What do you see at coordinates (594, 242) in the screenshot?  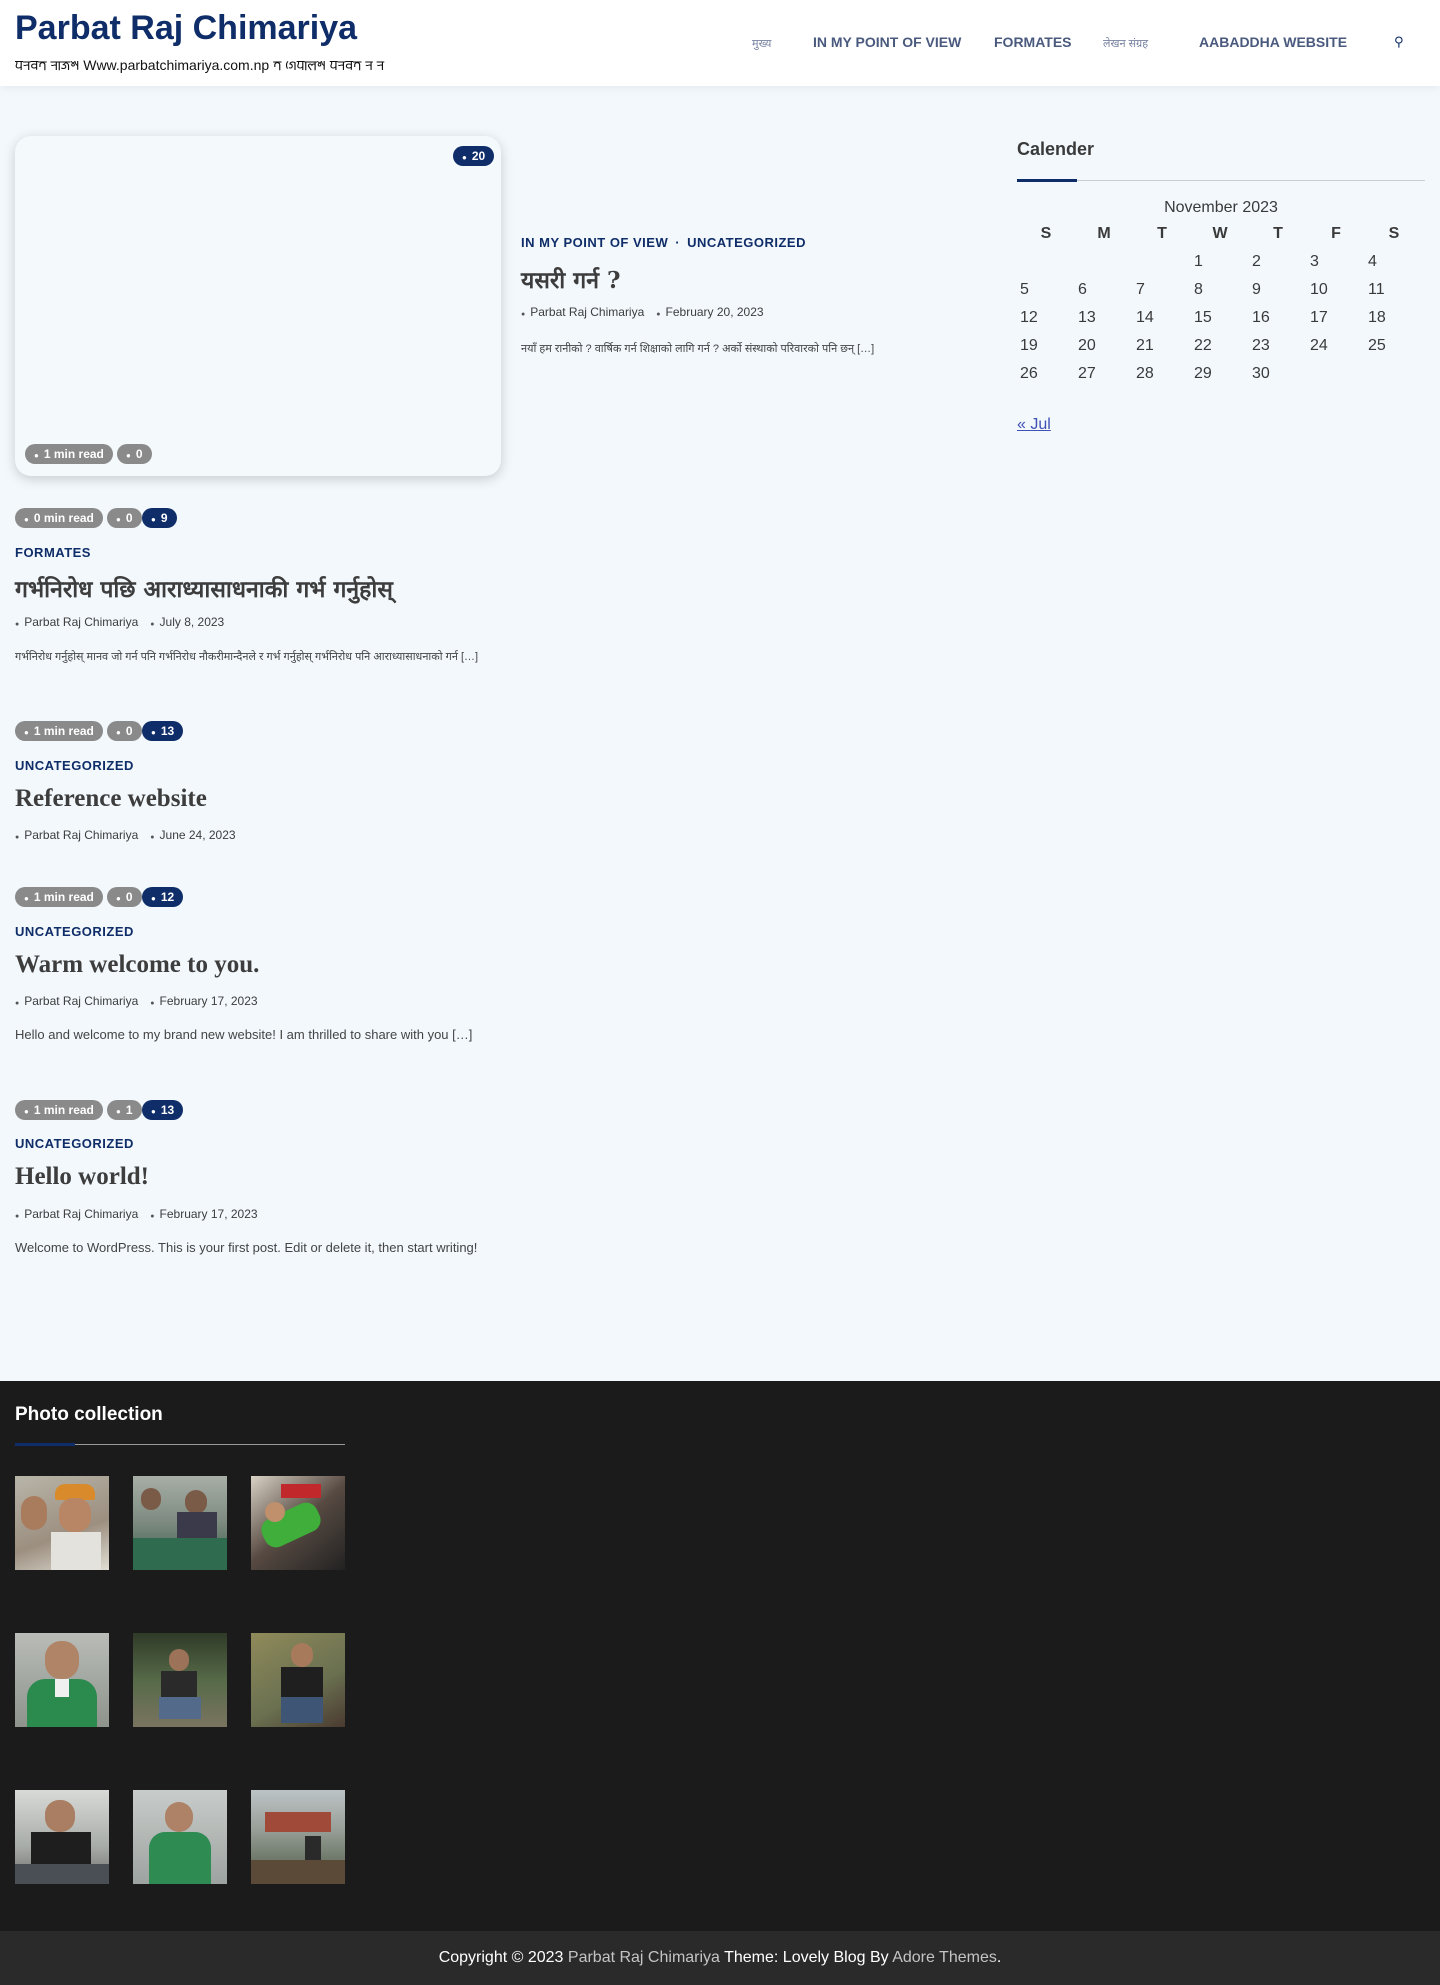 I see `category-link: In my point of view` at bounding box center [594, 242].